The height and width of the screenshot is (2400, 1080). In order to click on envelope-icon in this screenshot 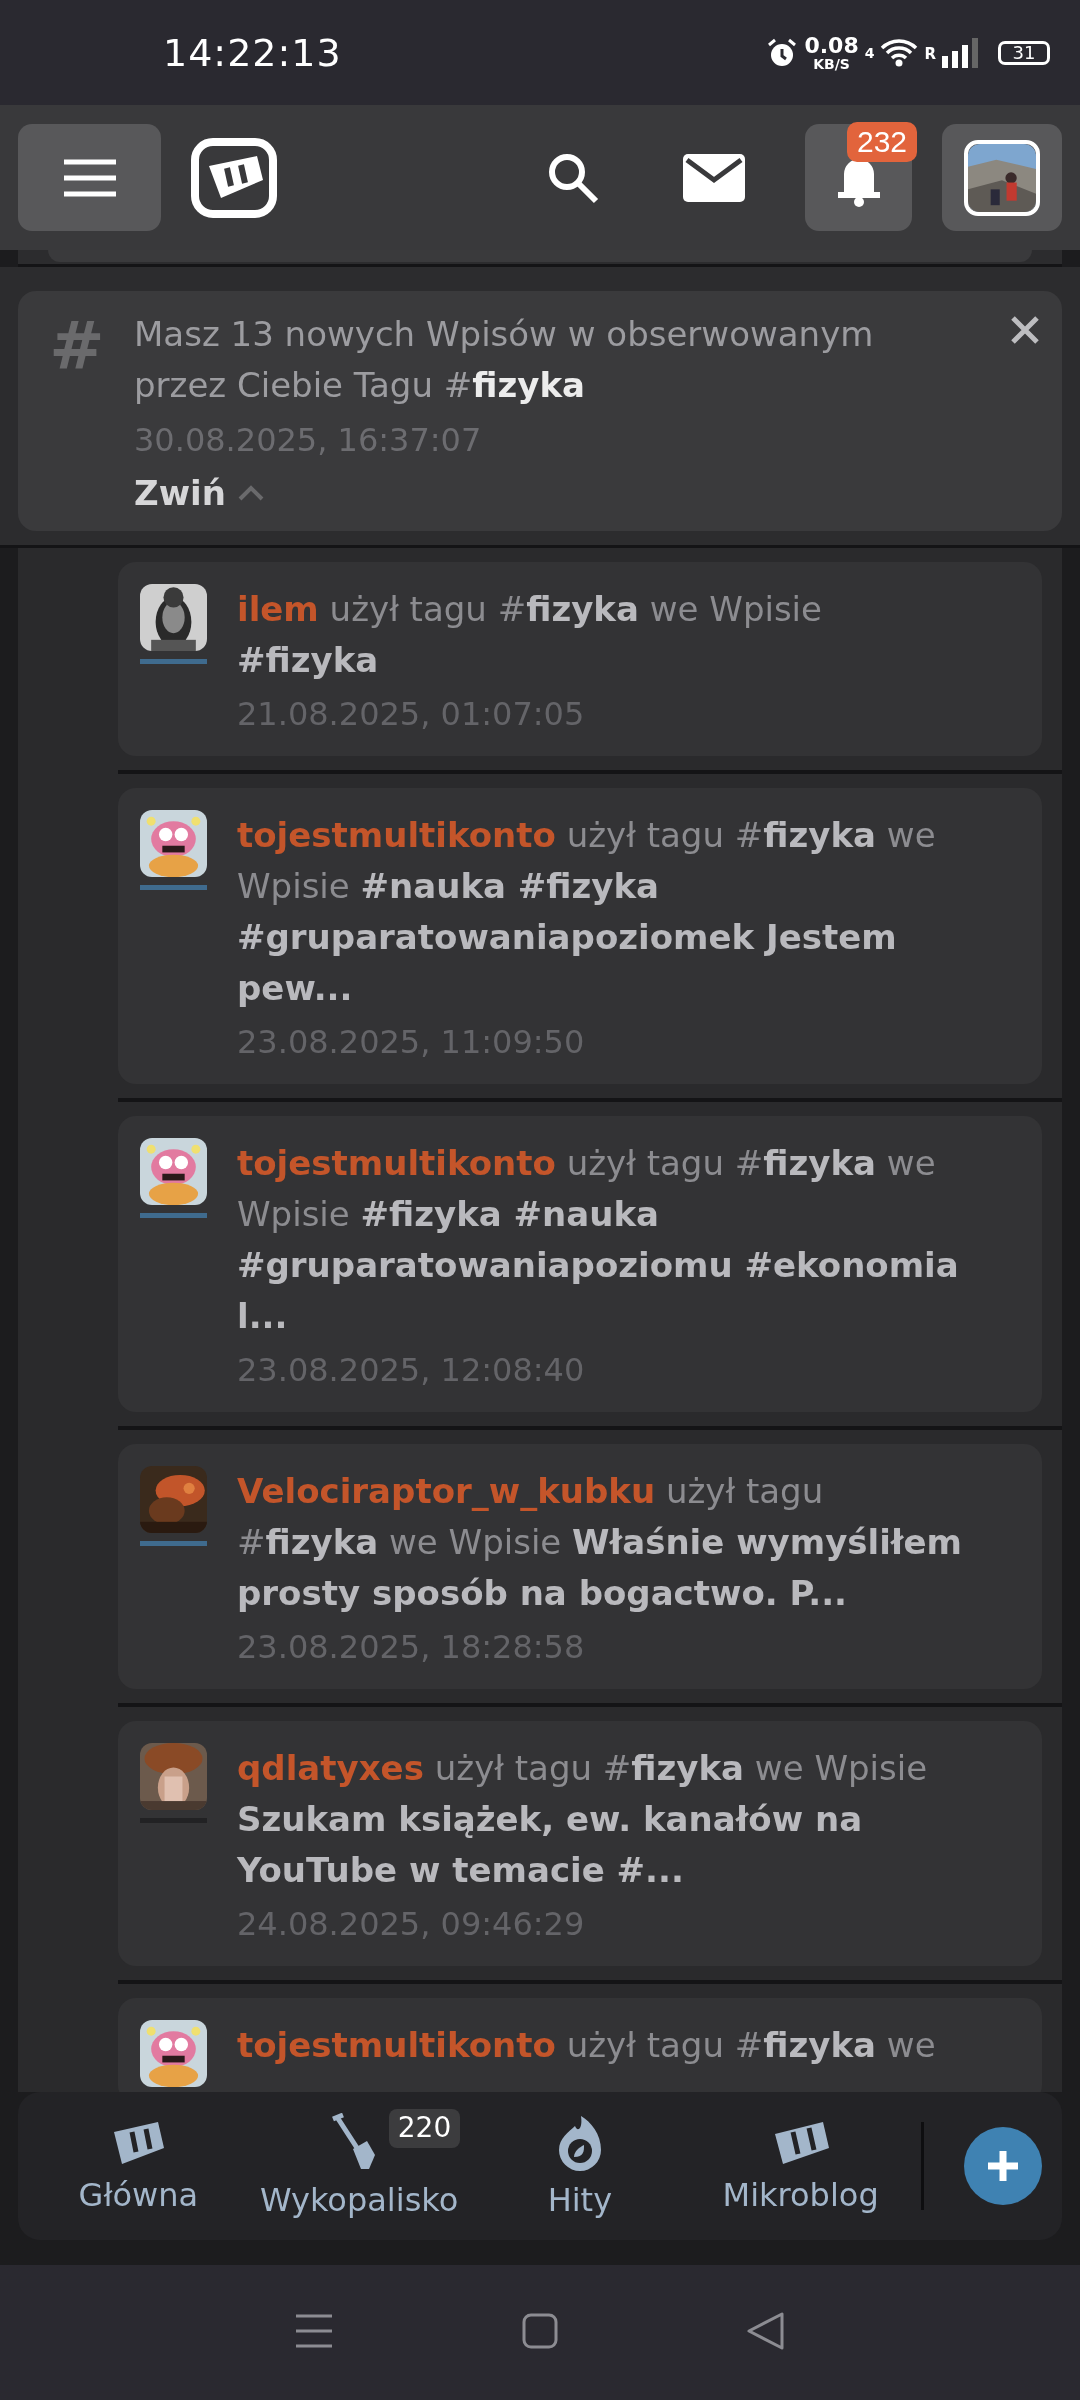, I will do `click(714, 177)`.